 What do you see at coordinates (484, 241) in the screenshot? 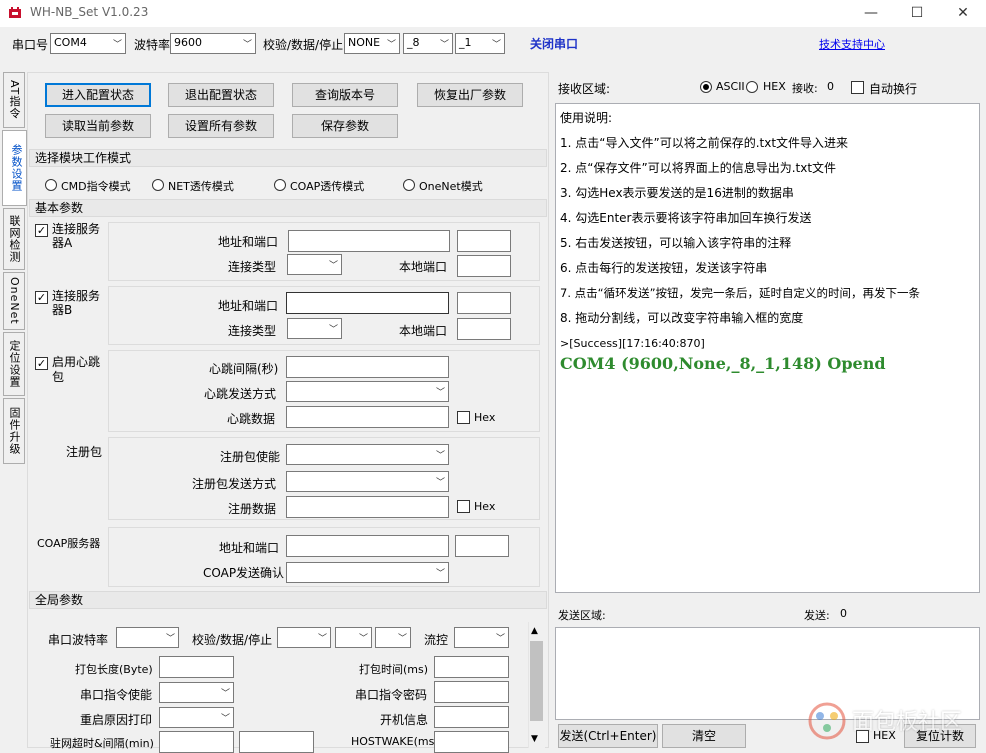
I see `server-a-port-input` at bounding box center [484, 241].